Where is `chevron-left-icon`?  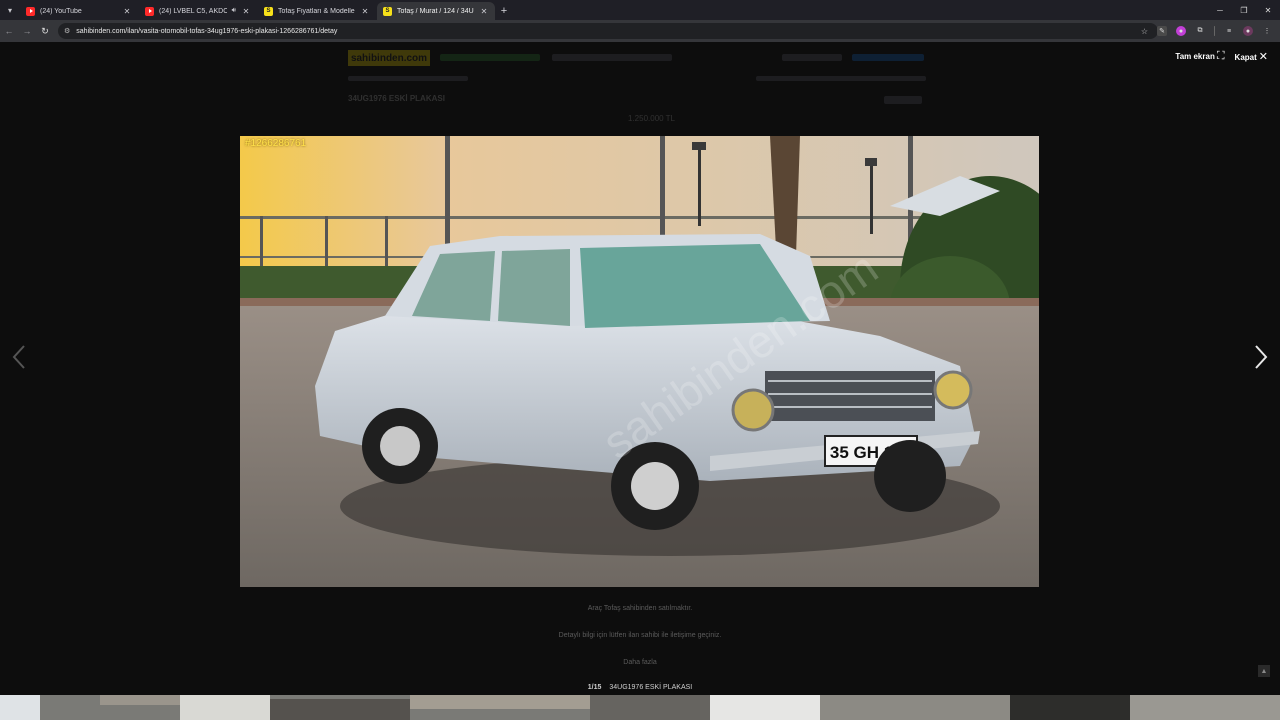
chevron-left-icon is located at coordinates (18, 357).